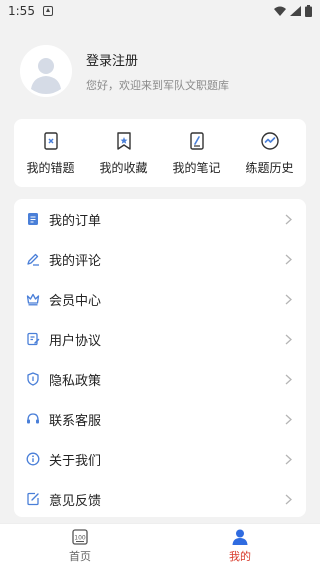 The width and height of the screenshot is (320, 568). What do you see at coordinates (165, 71) in the screenshot?
I see `profile-header: 登录注册 您好，欢迎来到军队文职题库` at bounding box center [165, 71].